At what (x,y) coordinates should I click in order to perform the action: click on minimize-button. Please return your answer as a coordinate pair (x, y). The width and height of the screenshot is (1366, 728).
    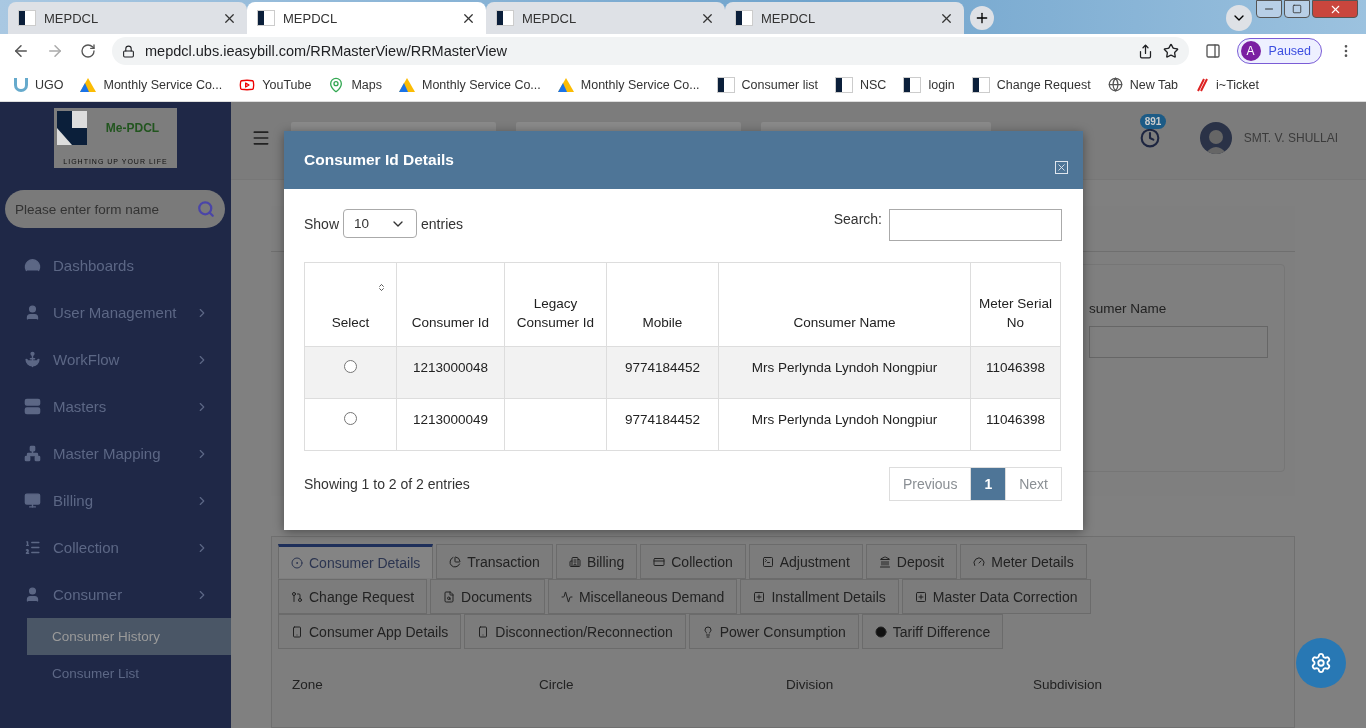
    Looking at the image, I should click on (1269, 9).